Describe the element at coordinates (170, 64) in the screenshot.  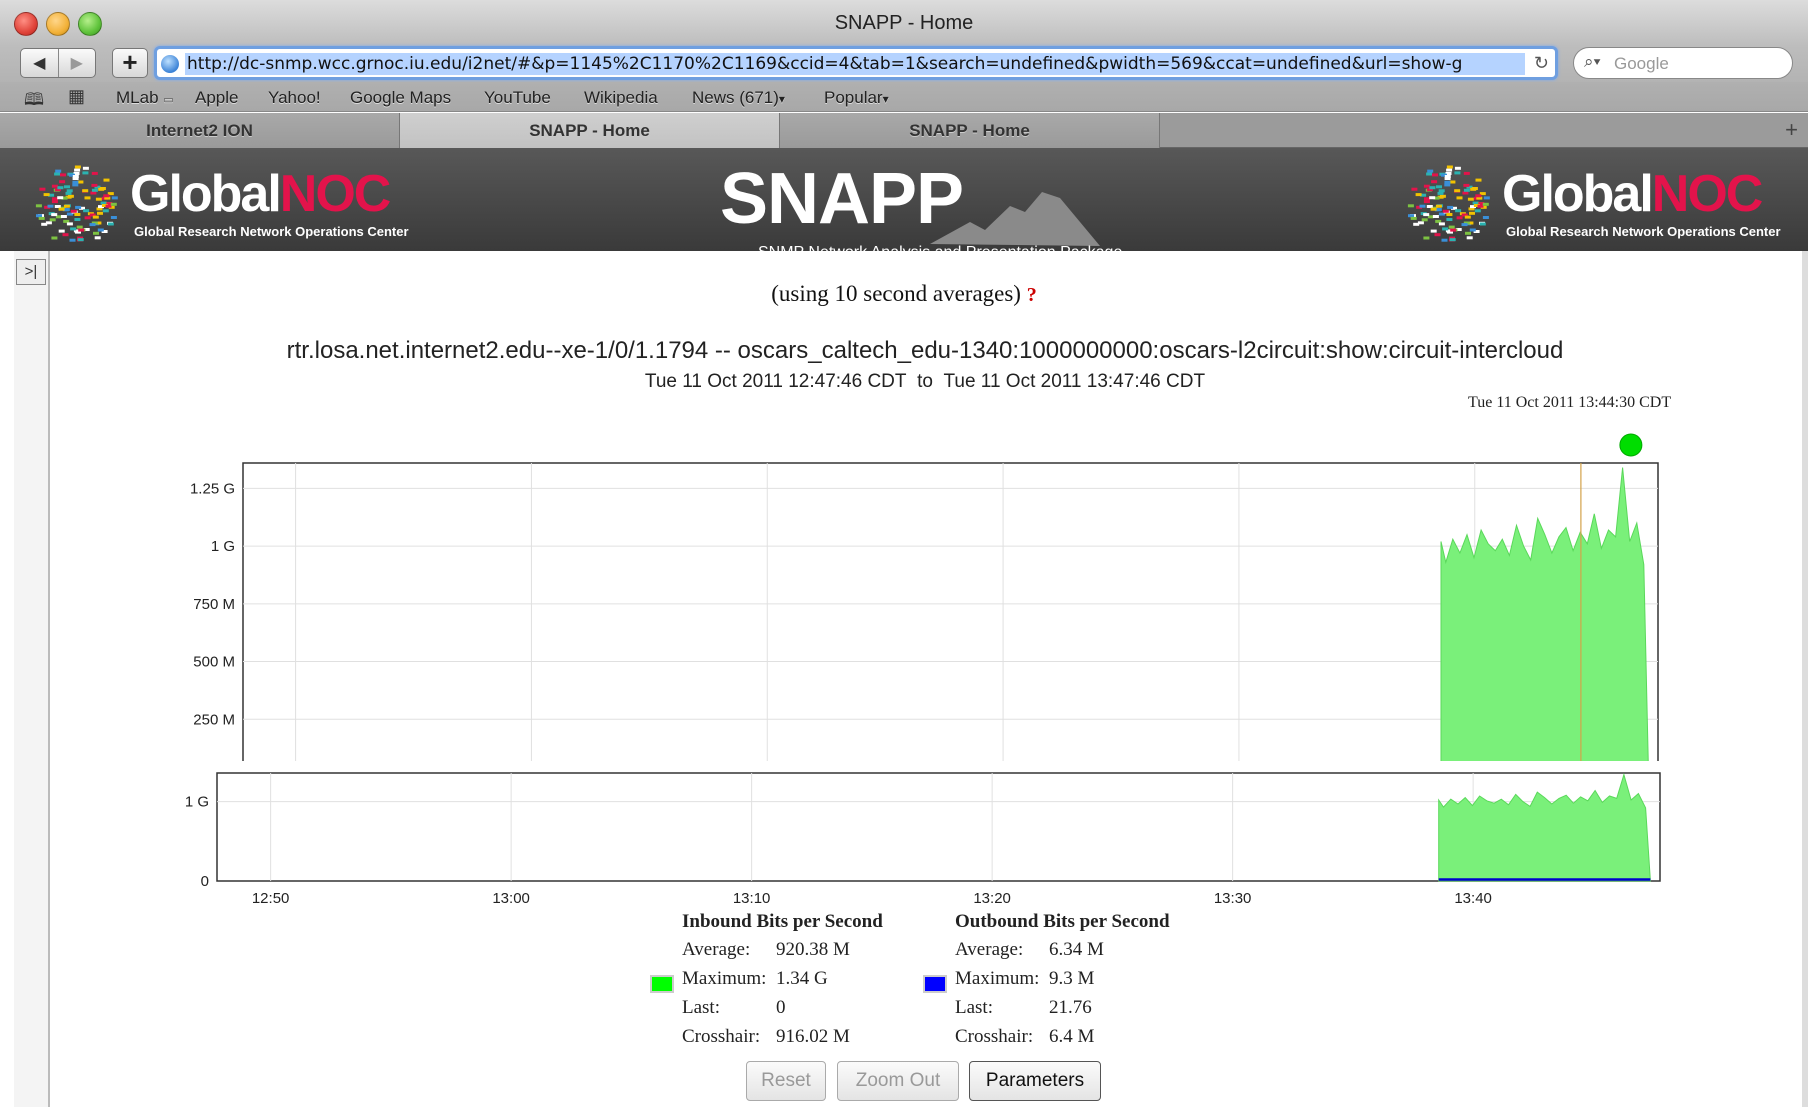
I see `globe-icon` at that location.